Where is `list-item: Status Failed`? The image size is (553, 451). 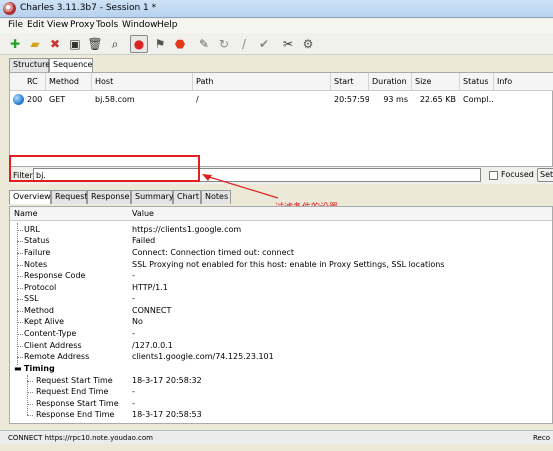
list-item: Status Failed is located at coordinates (281, 241).